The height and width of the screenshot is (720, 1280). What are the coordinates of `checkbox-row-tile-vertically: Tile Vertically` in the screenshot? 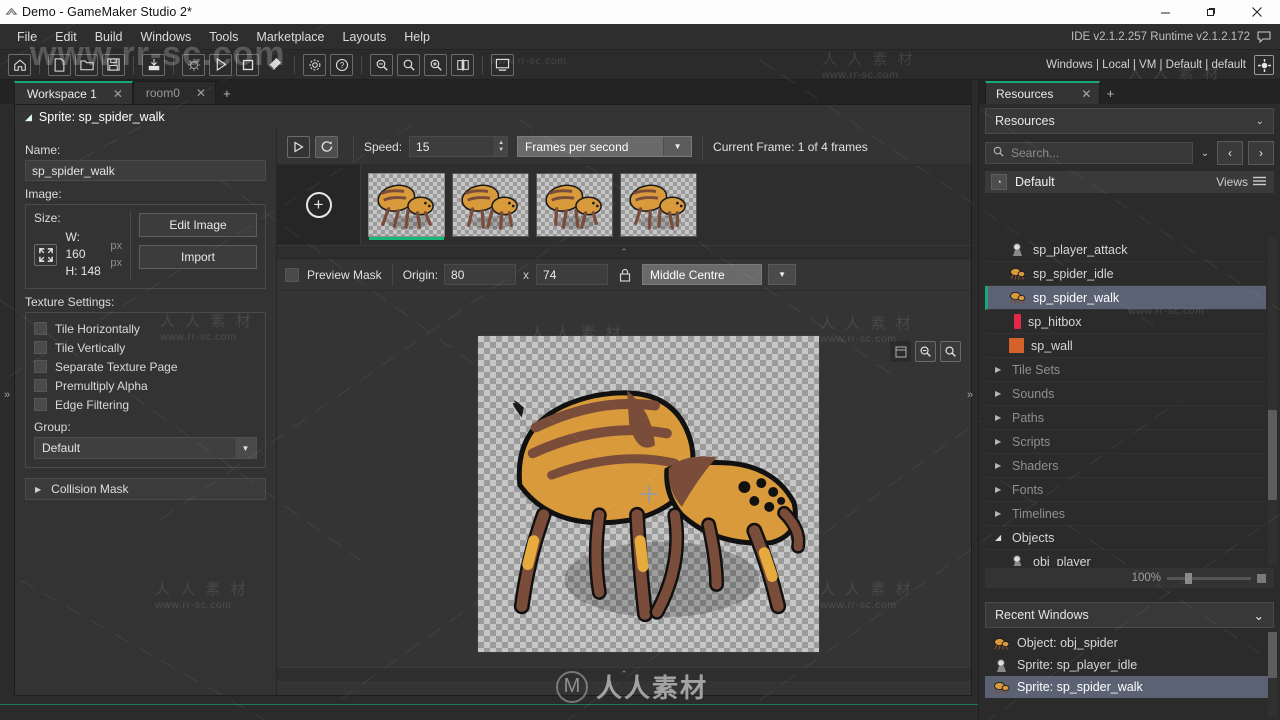 It's located at (145, 347).